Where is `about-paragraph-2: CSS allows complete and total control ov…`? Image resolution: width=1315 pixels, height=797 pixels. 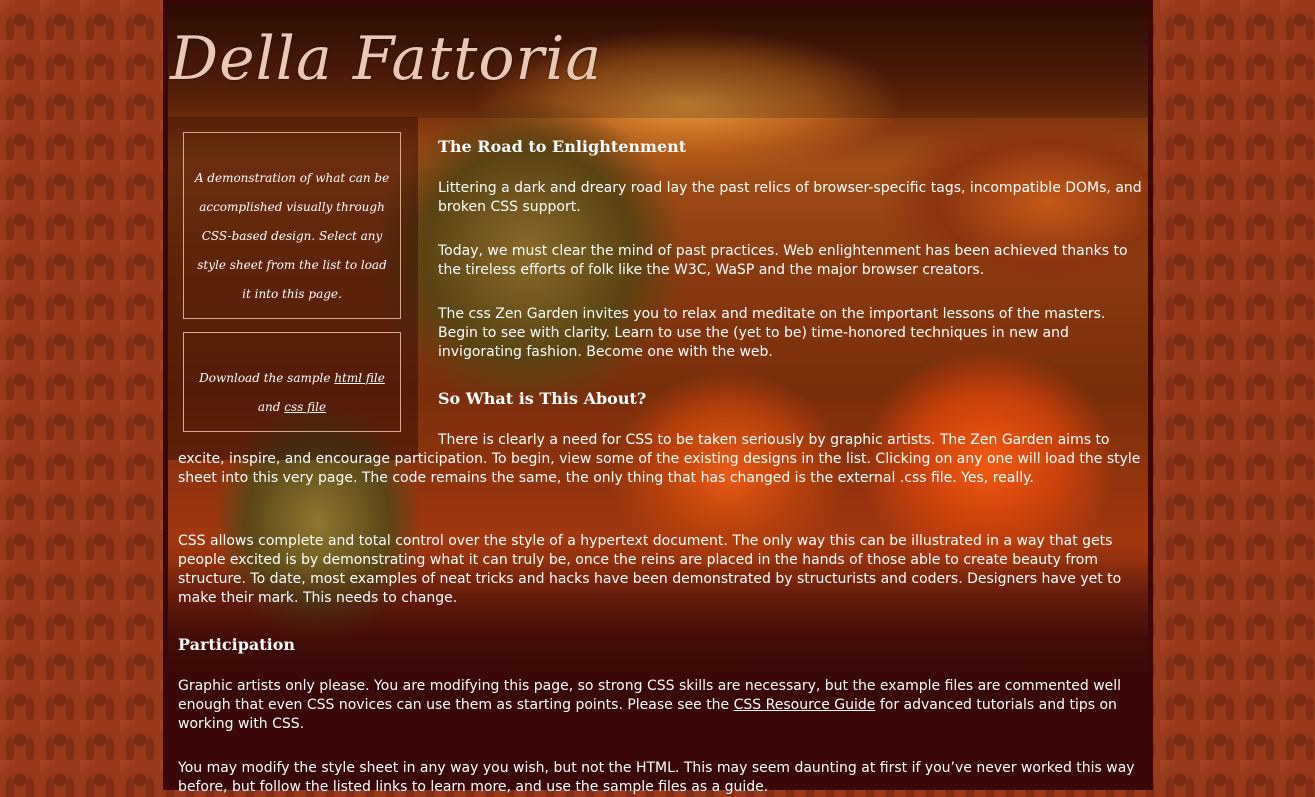 about-paragraph-2: CSS allows complete and total control ov… is located at coordinates (650, 569).